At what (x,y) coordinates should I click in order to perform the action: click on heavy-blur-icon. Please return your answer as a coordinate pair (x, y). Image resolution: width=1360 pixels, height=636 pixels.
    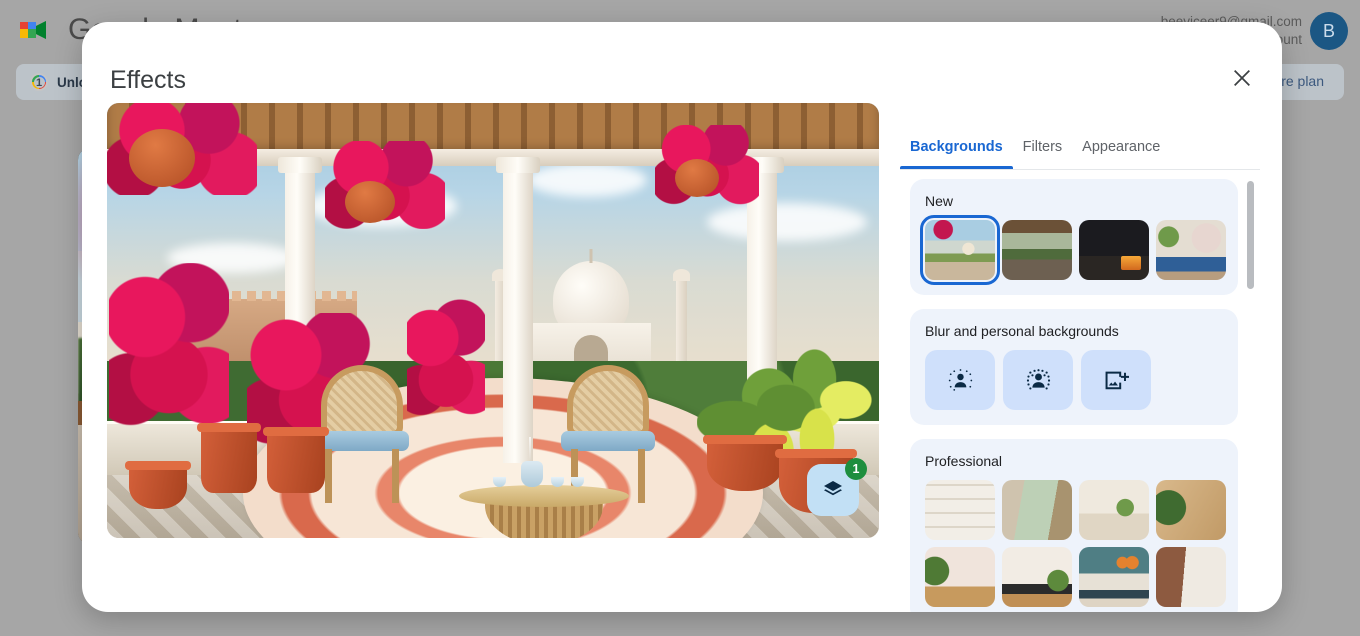
    Looking at the image, I should click on (1038, 379).